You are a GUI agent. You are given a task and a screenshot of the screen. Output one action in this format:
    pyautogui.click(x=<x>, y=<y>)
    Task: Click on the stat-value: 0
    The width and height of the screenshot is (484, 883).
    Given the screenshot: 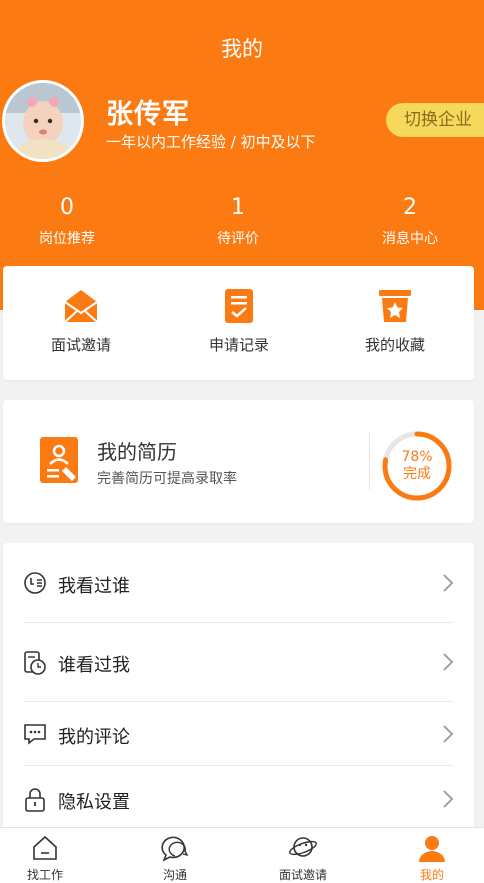 What is the action you would take?
    pyautogui.click(x=67, y=207)
    